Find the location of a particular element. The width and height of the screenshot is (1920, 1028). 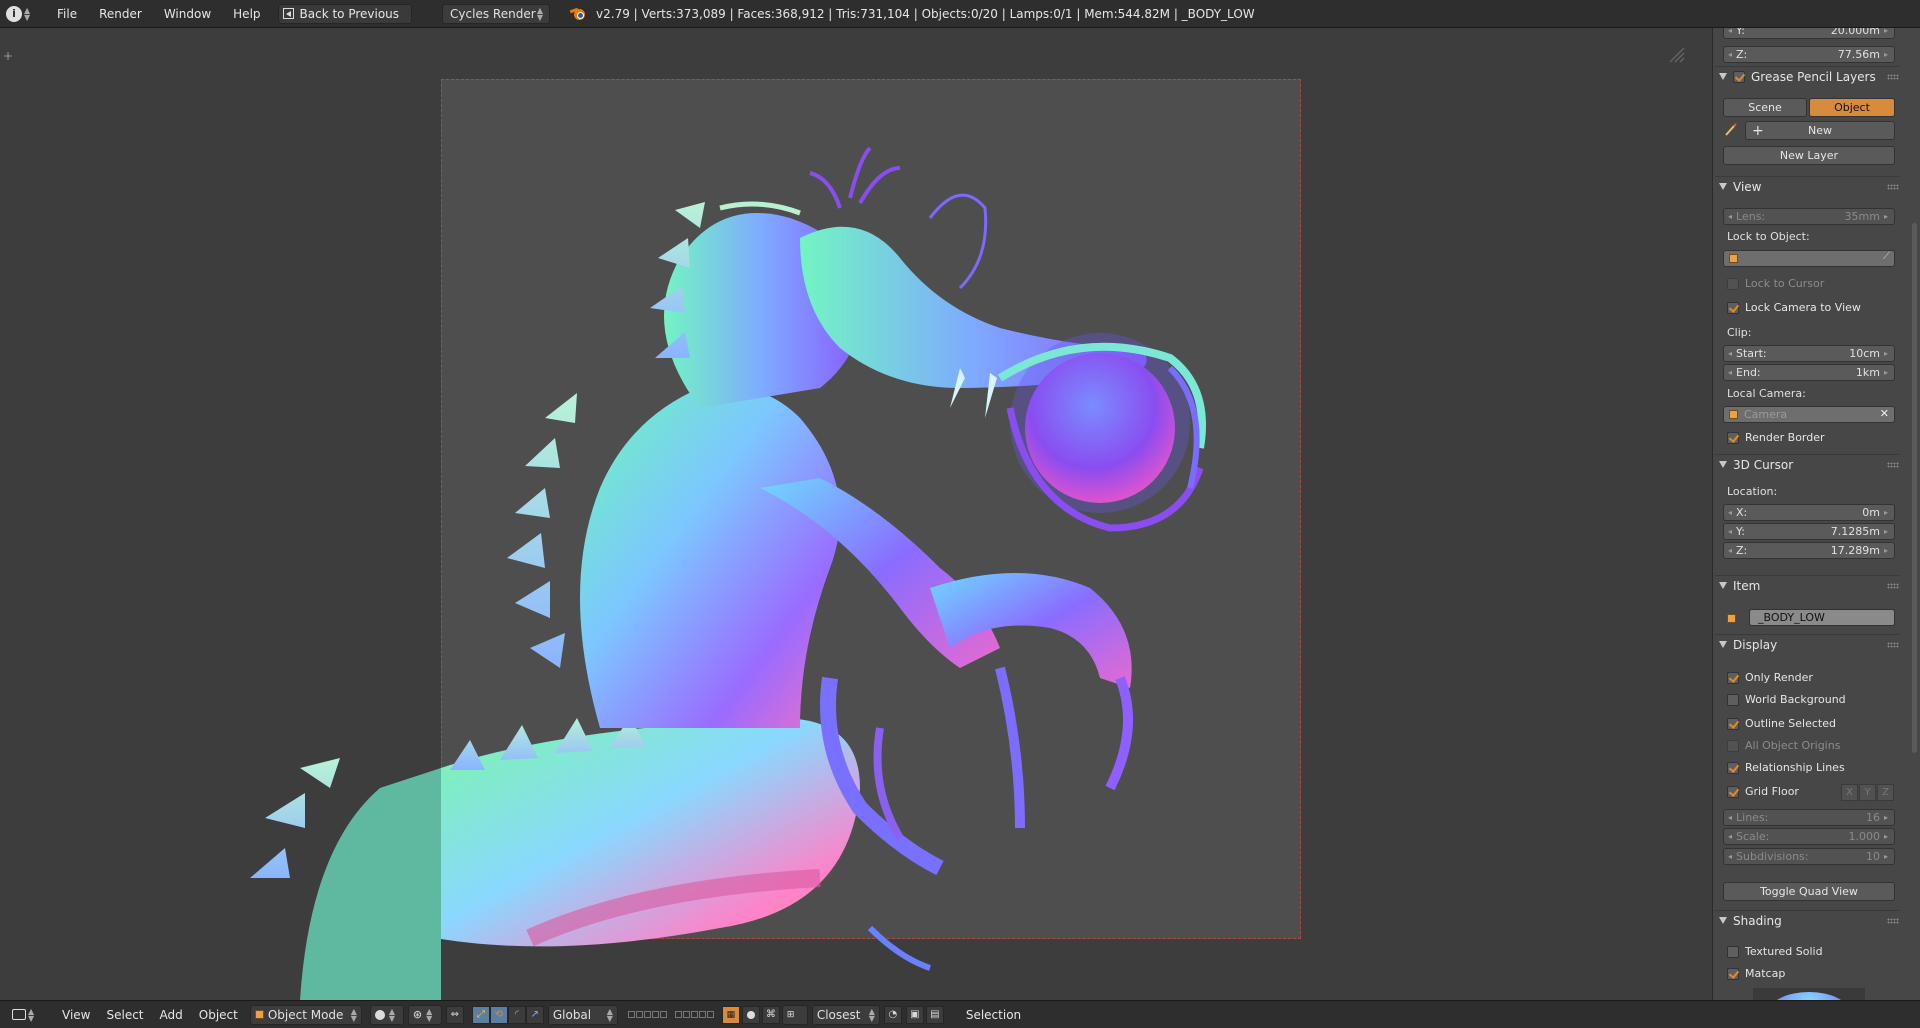

lock-object-field: ⟋ is located at coordinates (1809, 258).